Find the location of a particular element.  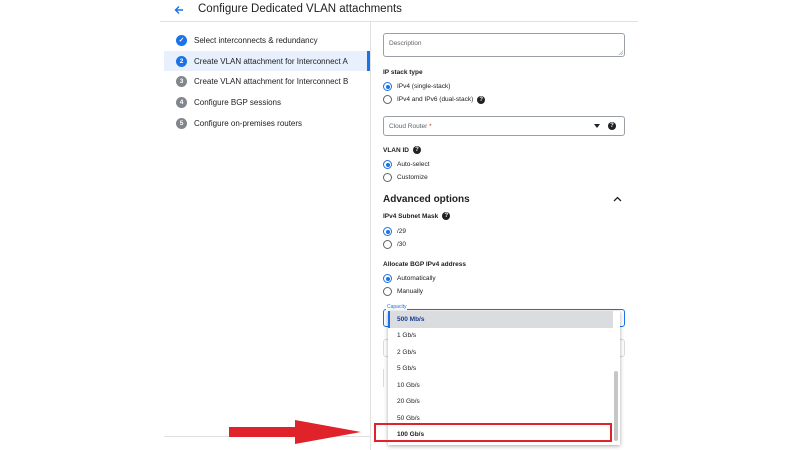

radio-label: Customize is located at coordinates (412, 177).